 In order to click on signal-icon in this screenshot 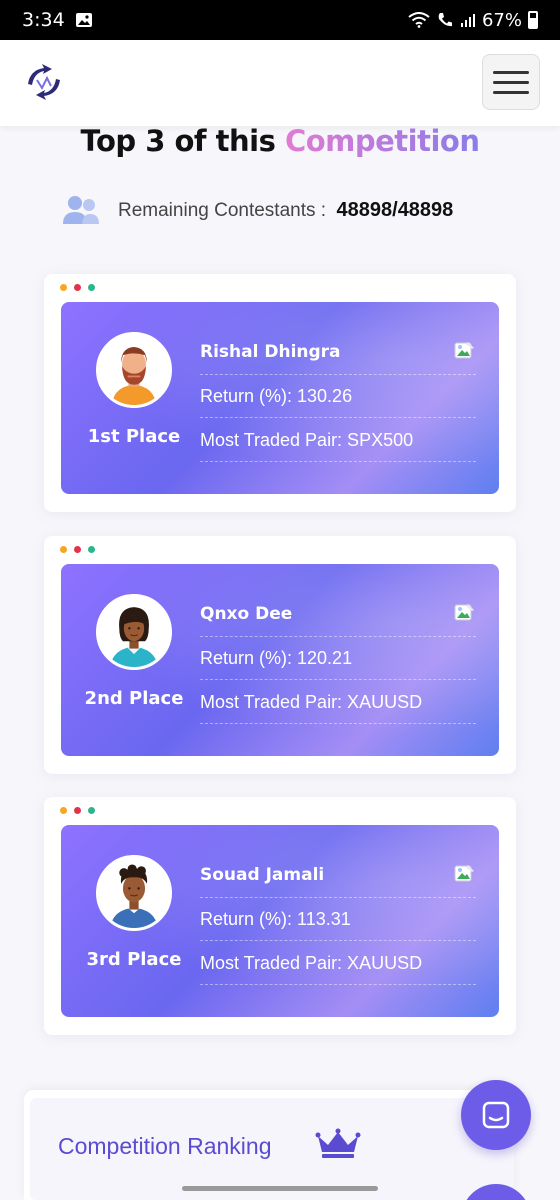, I will do `click(467, 20)`.